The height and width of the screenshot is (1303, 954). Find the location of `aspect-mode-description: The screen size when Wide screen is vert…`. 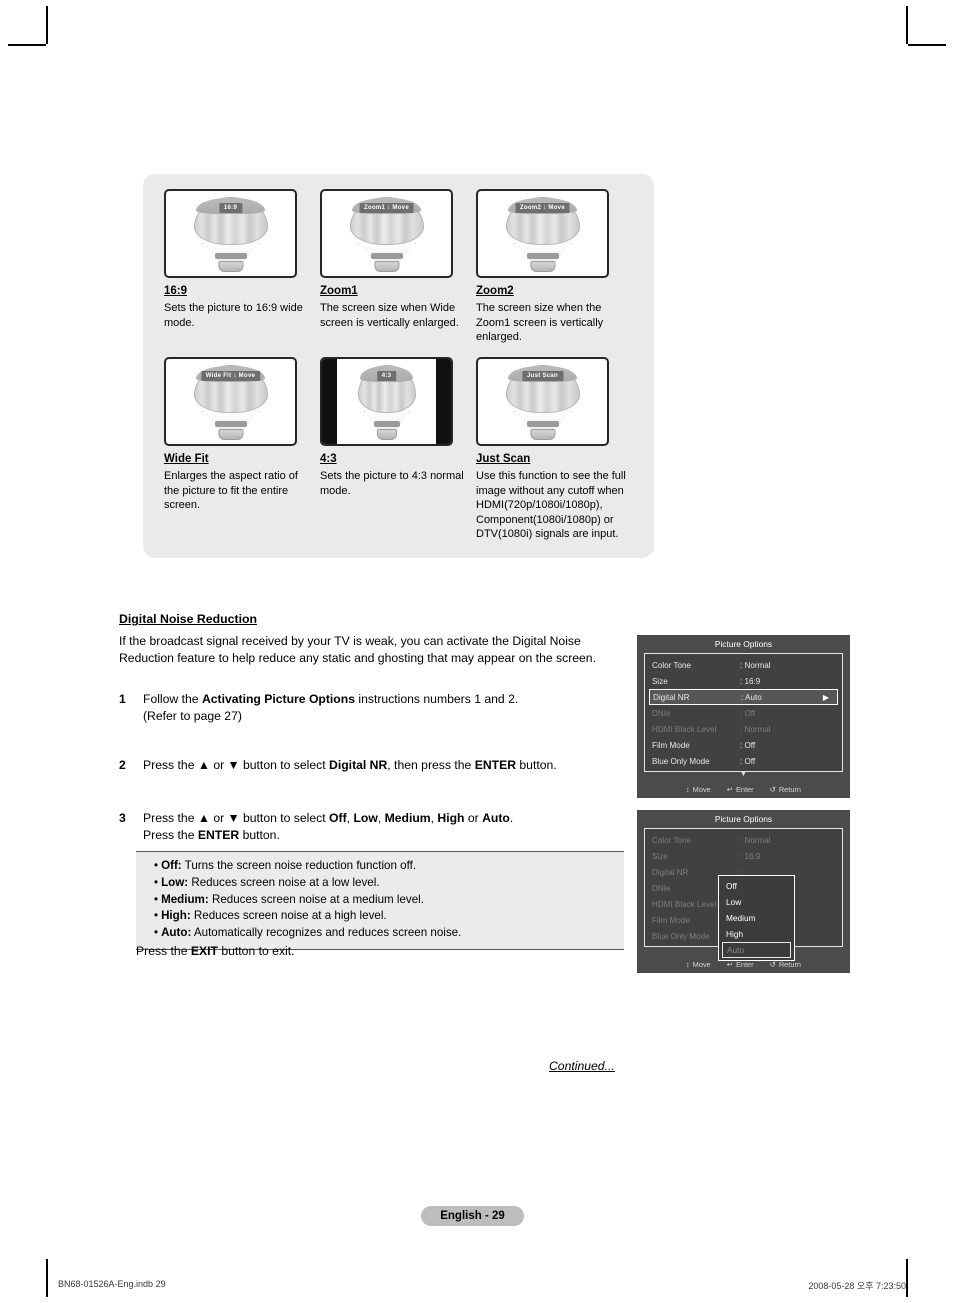

aspect-mode-description: The screen size when Wide screen is vert… is located at coordinates (389, 315).